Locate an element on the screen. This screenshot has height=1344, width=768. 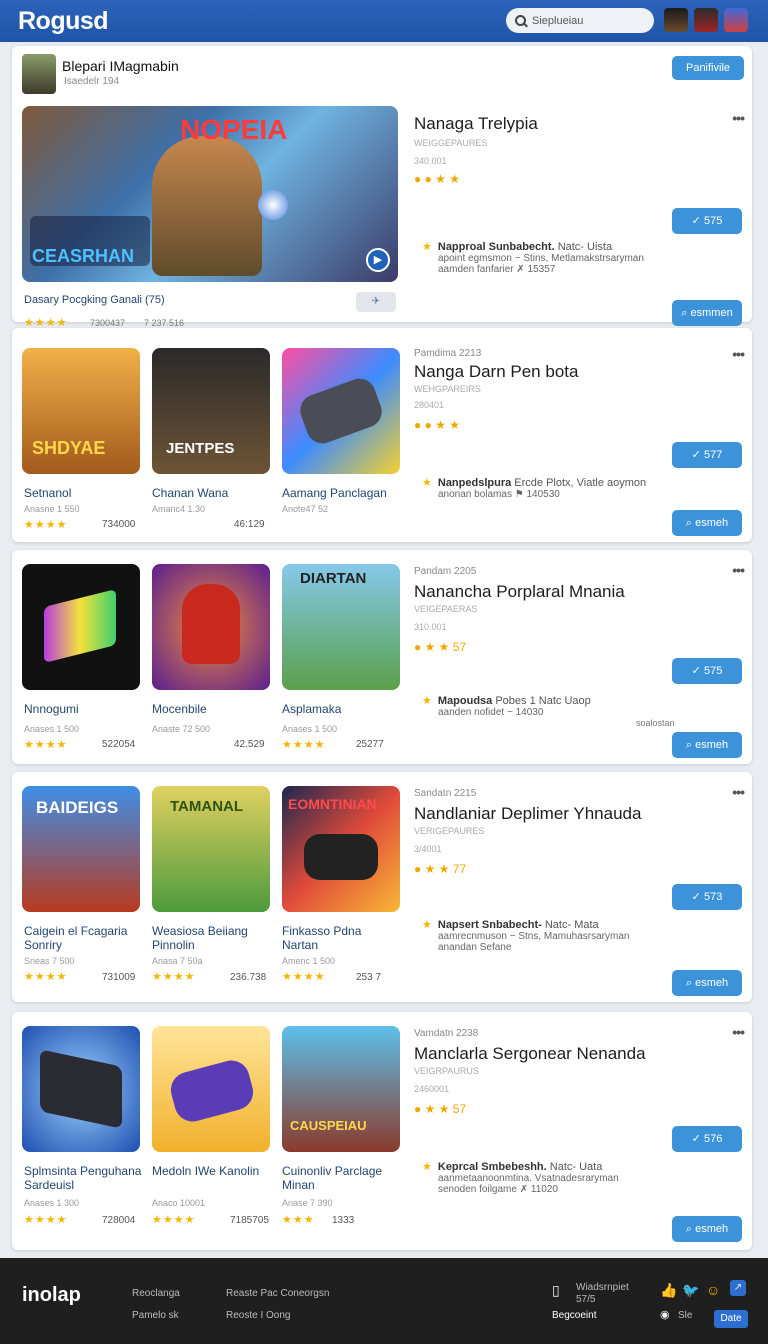
game-poster-text: SHDYAE is located at coordinates (69, 448).